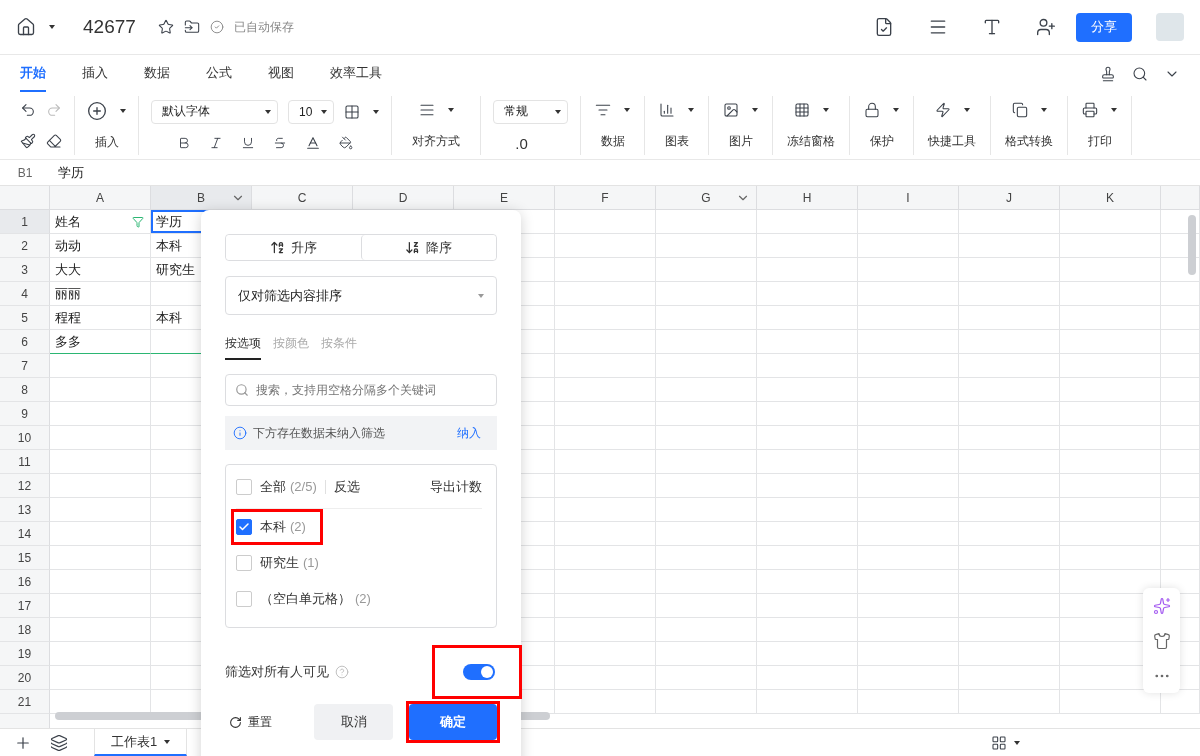  What do you see at coordinates (25, 246) in the screenshot?
I see `row-header: 2` at bounding box center [25, 246].